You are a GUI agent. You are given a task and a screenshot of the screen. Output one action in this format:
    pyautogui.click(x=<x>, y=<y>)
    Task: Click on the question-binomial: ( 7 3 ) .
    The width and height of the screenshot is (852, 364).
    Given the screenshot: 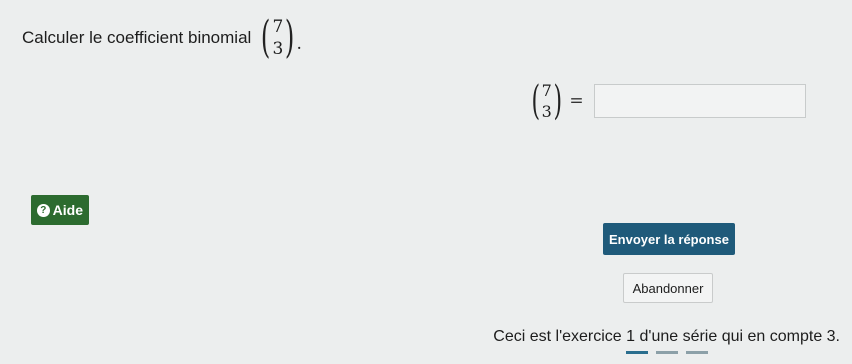 What is the action you would take?
    pyautogui.click(x=279, y=38)
    